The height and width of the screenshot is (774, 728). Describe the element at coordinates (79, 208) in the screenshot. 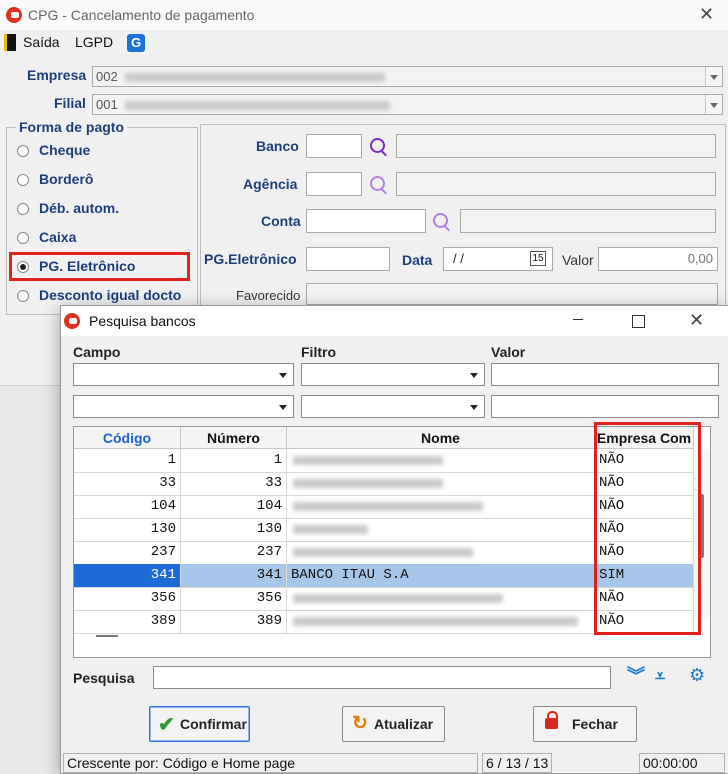

I see `option-deb-autom: Déb. autom.` at that location.